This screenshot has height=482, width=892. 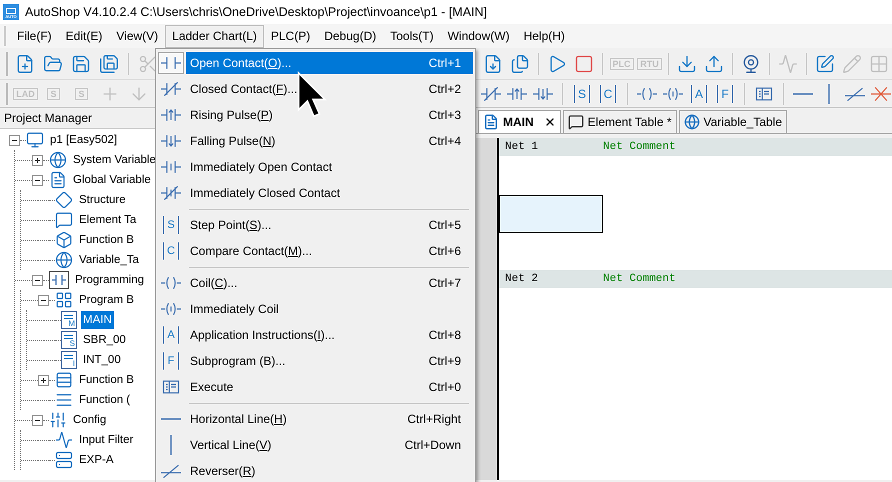 What do you see at coordinates (478, 36) in the screenshot?
I see `menu-bar-item: Window(W)` at bounding box center [478, 36].